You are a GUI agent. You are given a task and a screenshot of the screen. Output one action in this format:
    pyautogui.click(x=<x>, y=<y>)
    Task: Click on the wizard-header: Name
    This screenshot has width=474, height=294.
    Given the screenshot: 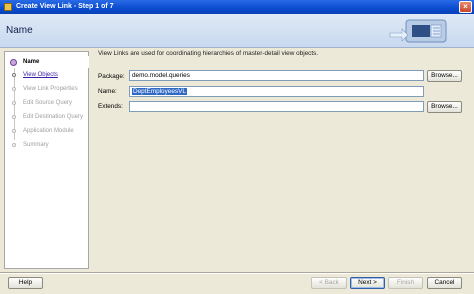 What is the action you would take?
    pyautogui.click(x=237, y=31)
    